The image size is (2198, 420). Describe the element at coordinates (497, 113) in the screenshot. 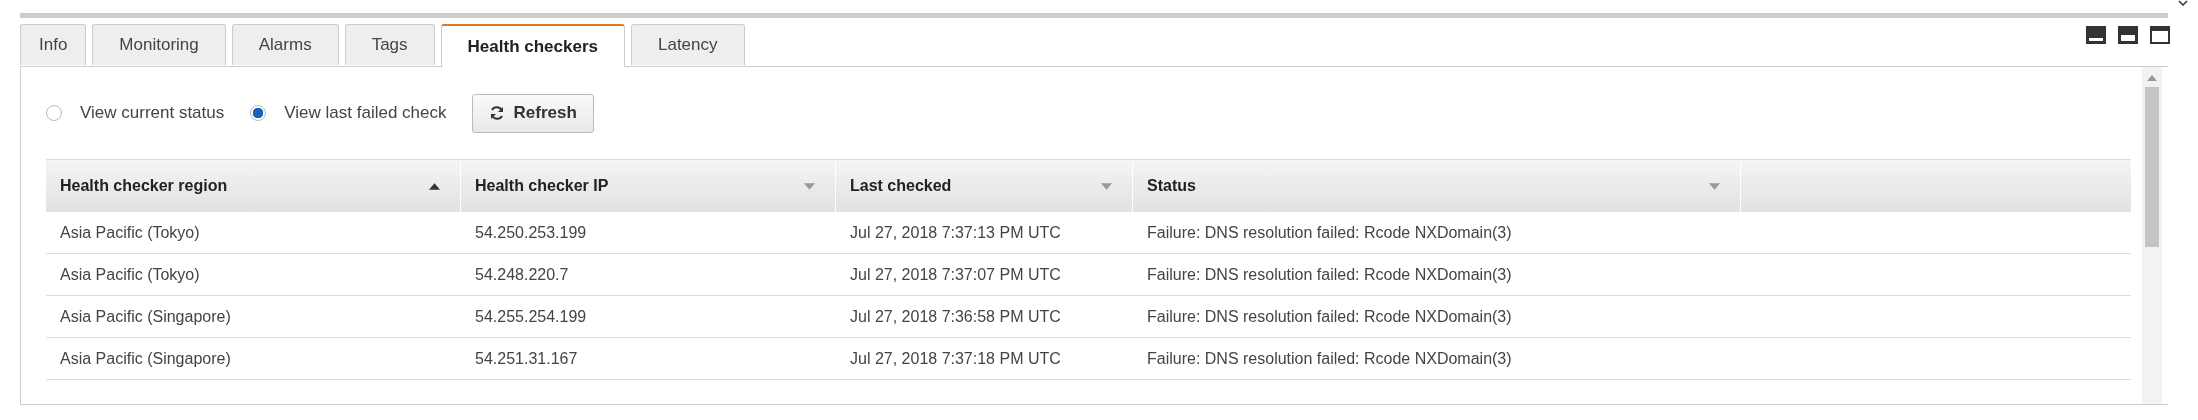

I see `refresh-icon` at that location.